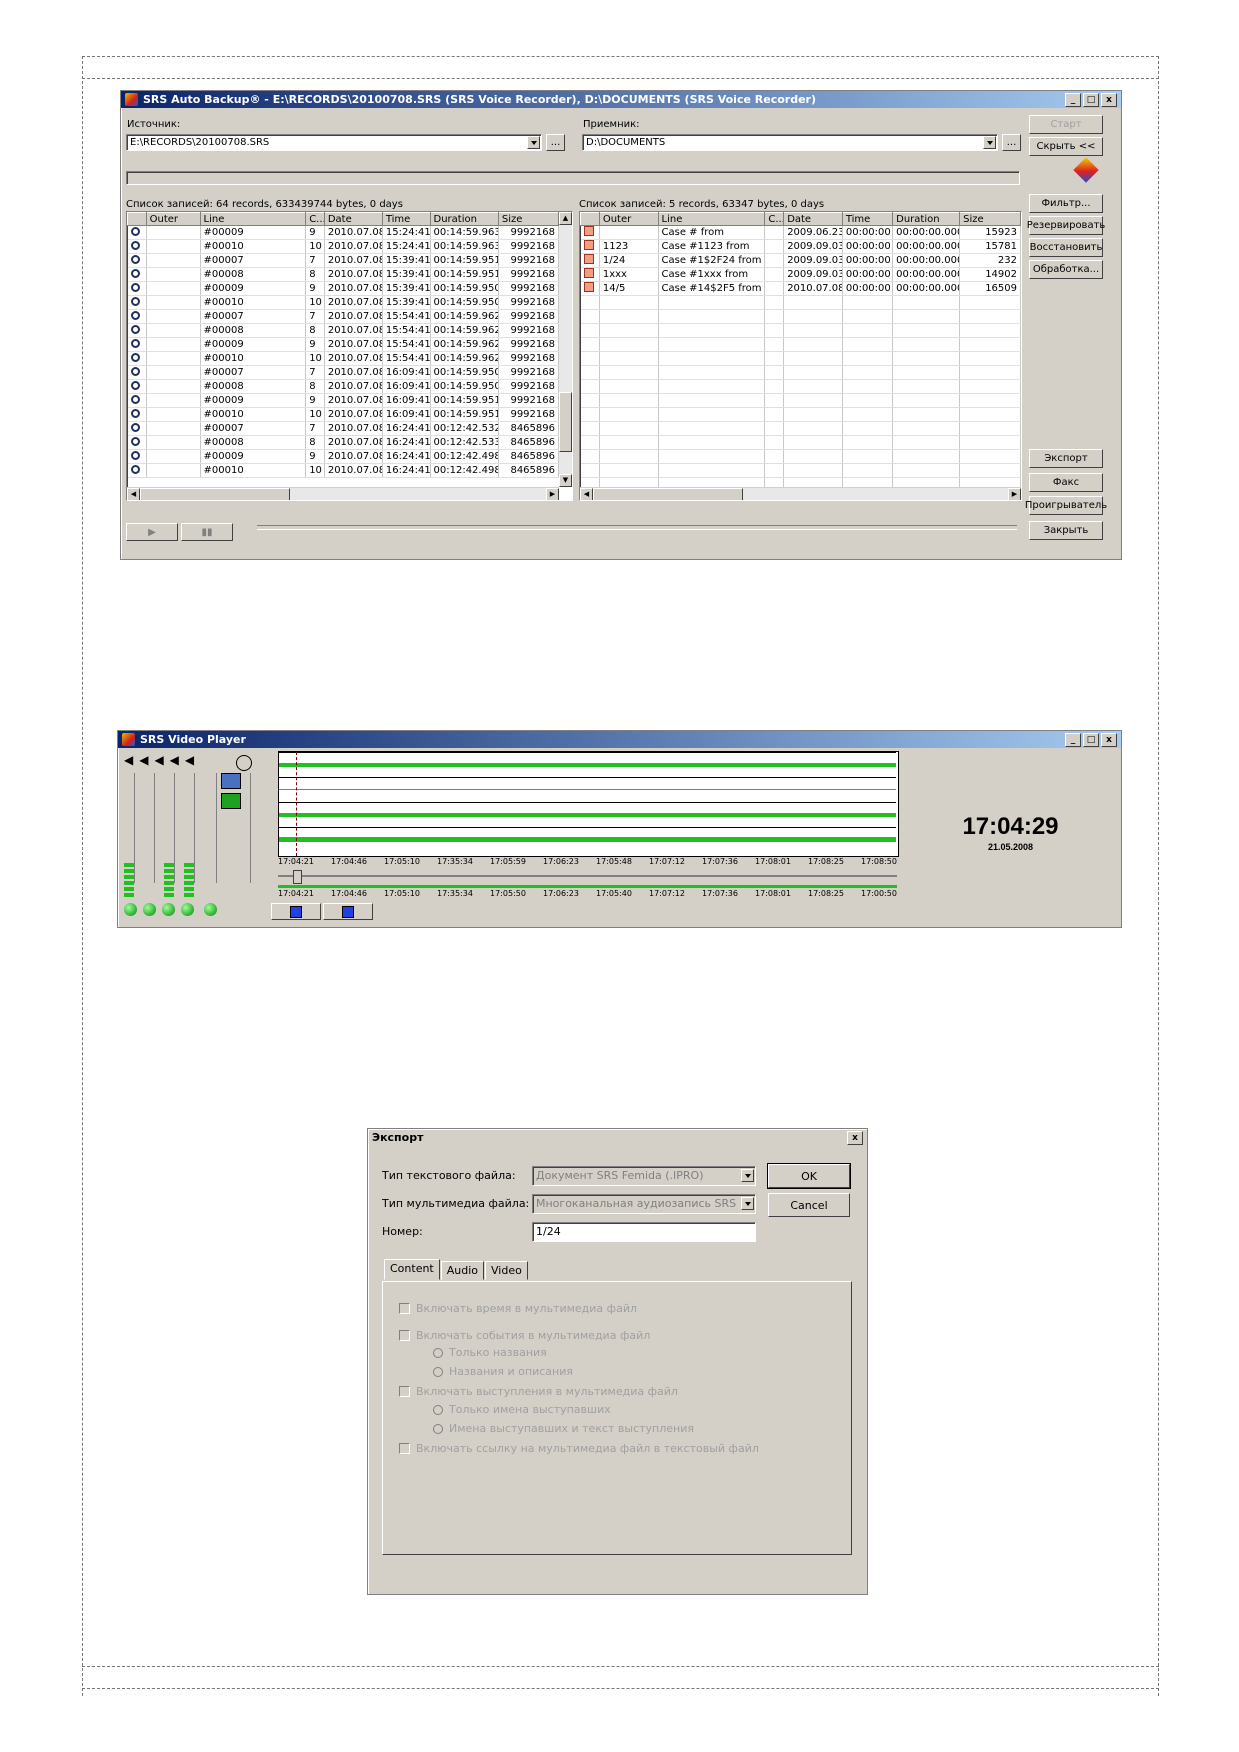  What do you see at coordinates (215, 494) in the screenshot?
I see `left-hscroll-thumb` at bounding box center [215, 494].